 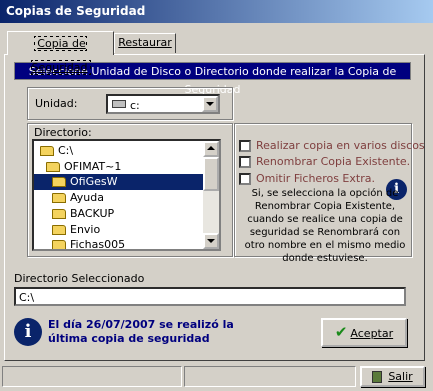 I want to click on tree-item-label: Fichas005, so click(x=98, y=244).